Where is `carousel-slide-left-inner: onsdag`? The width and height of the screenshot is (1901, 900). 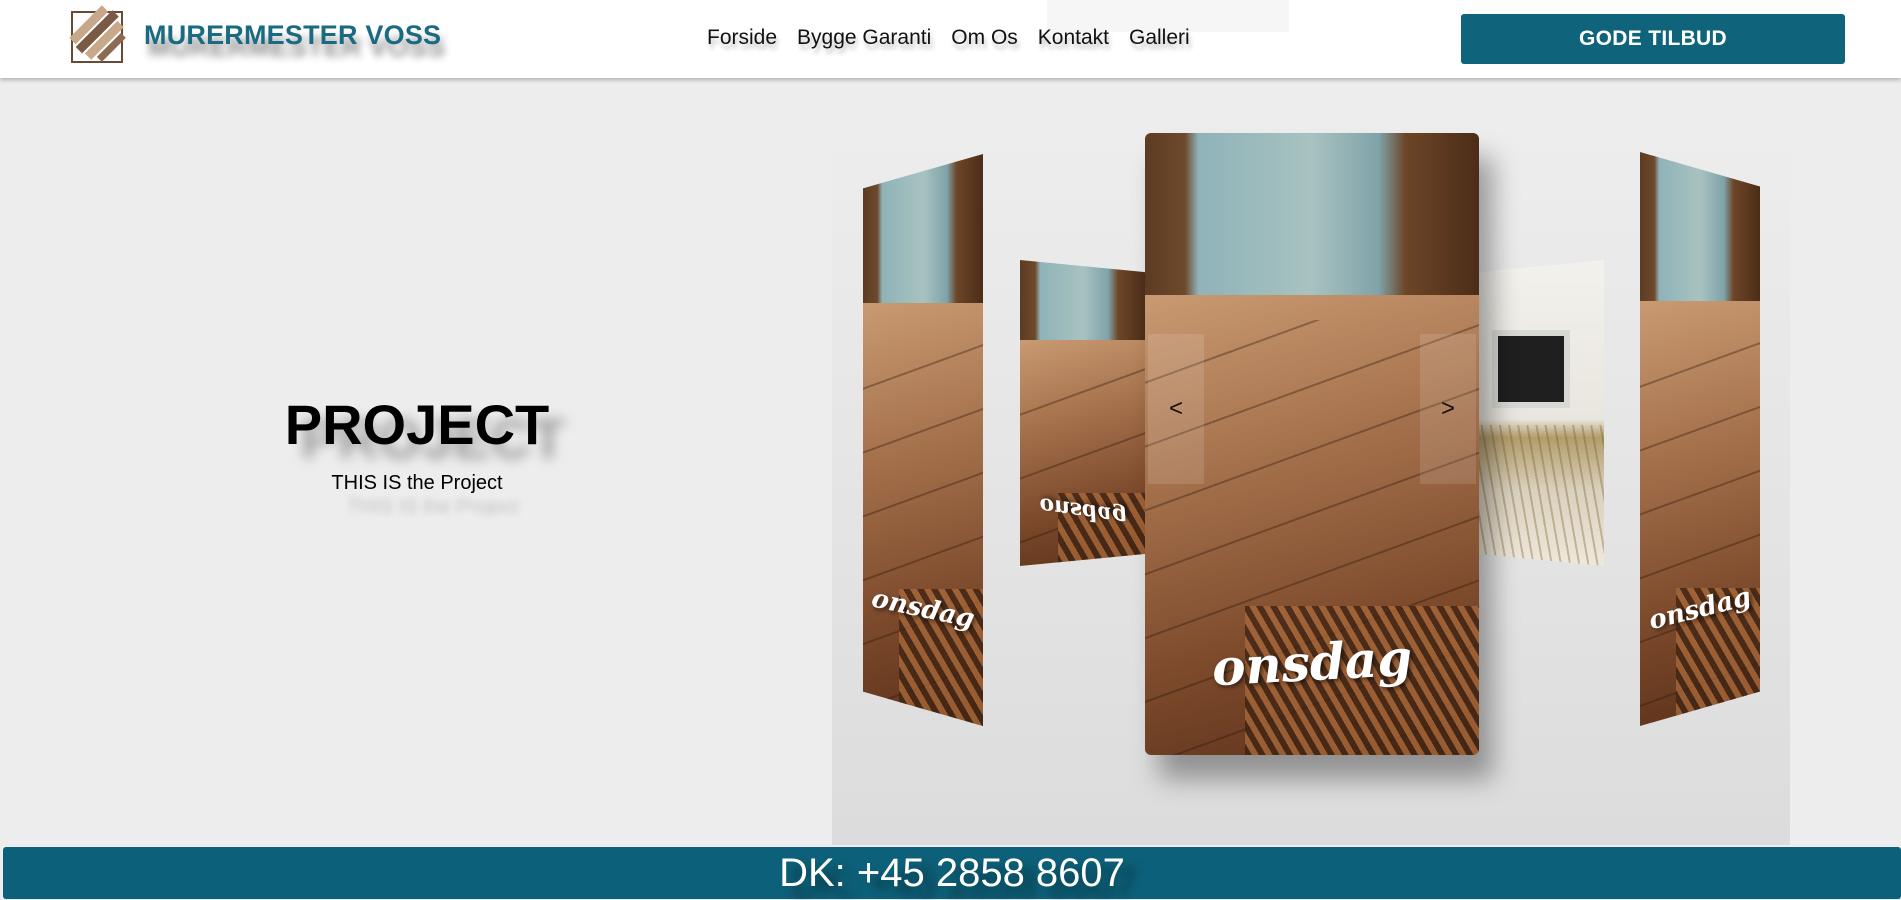
carousel-slide-left-inner: onsdag is located at coordinates (1083, 413).